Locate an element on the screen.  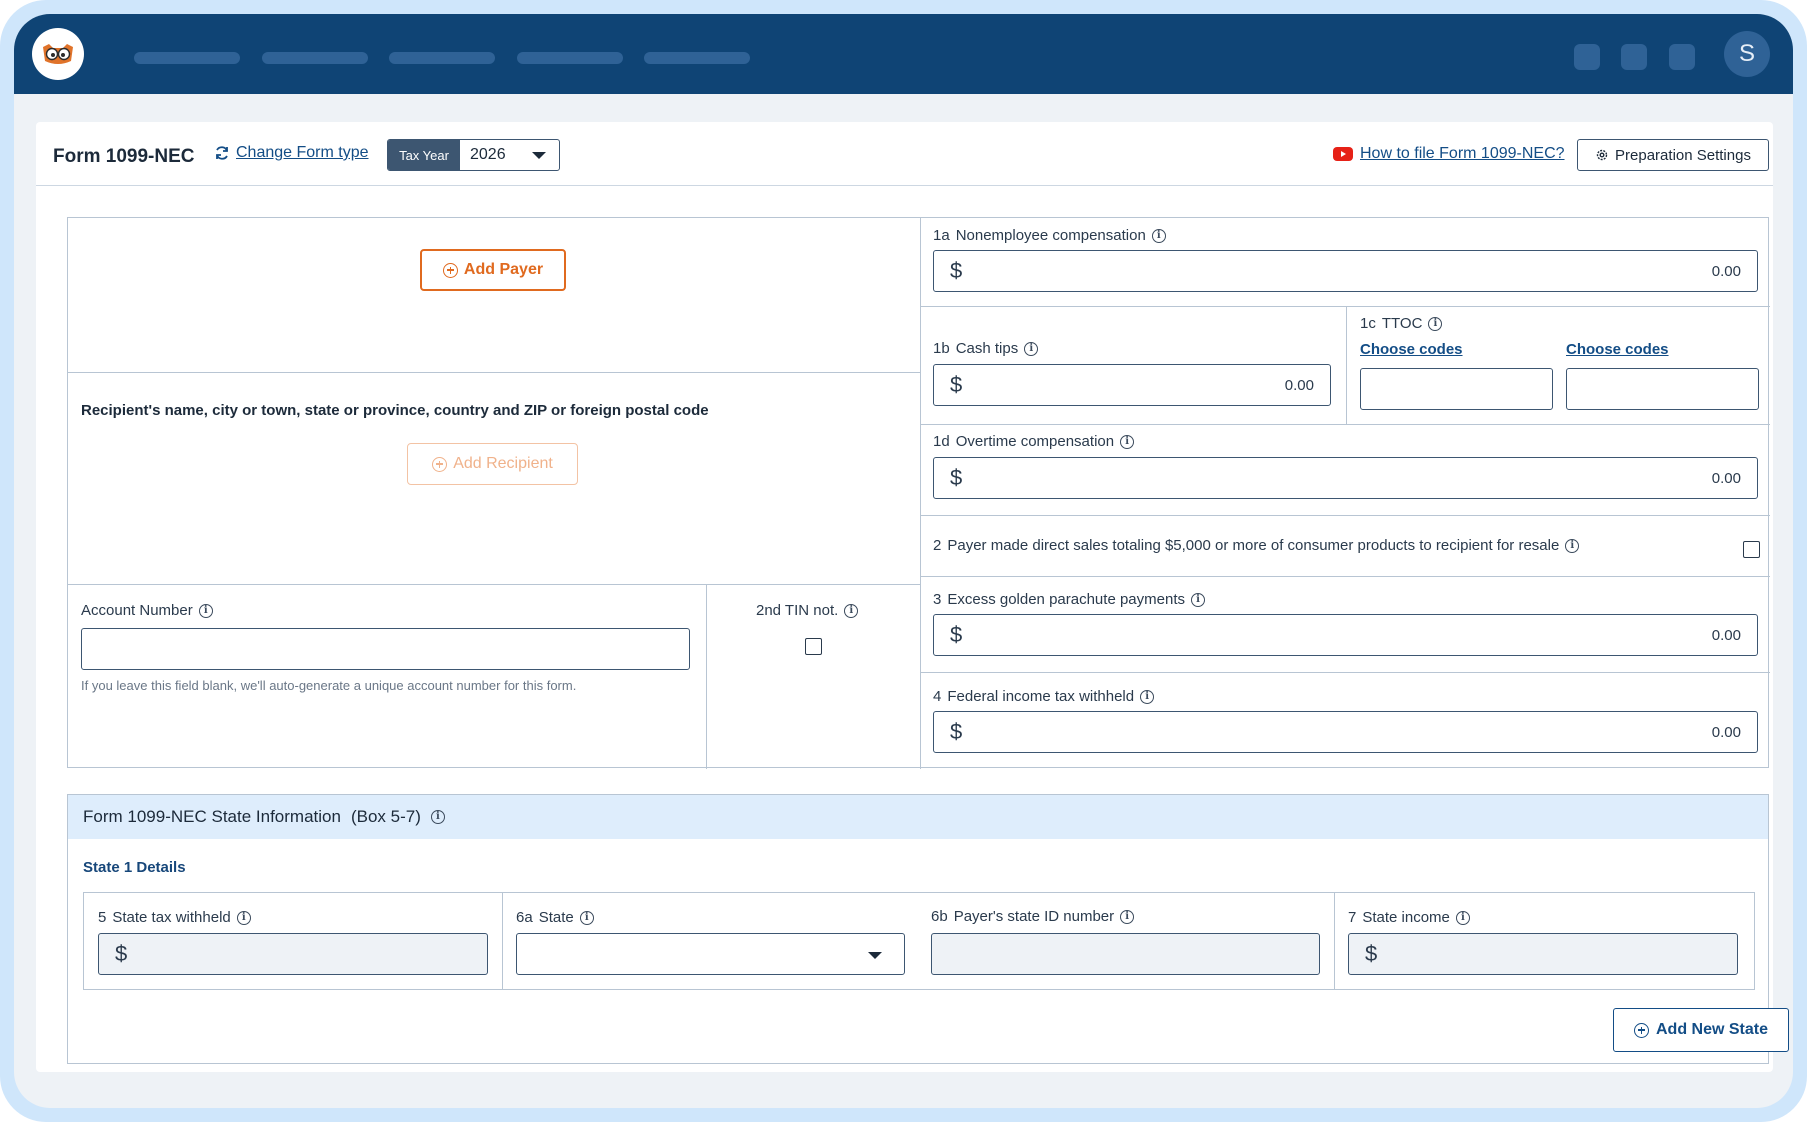
box-7-label-text: State income is located at coordinates (1406, 917).